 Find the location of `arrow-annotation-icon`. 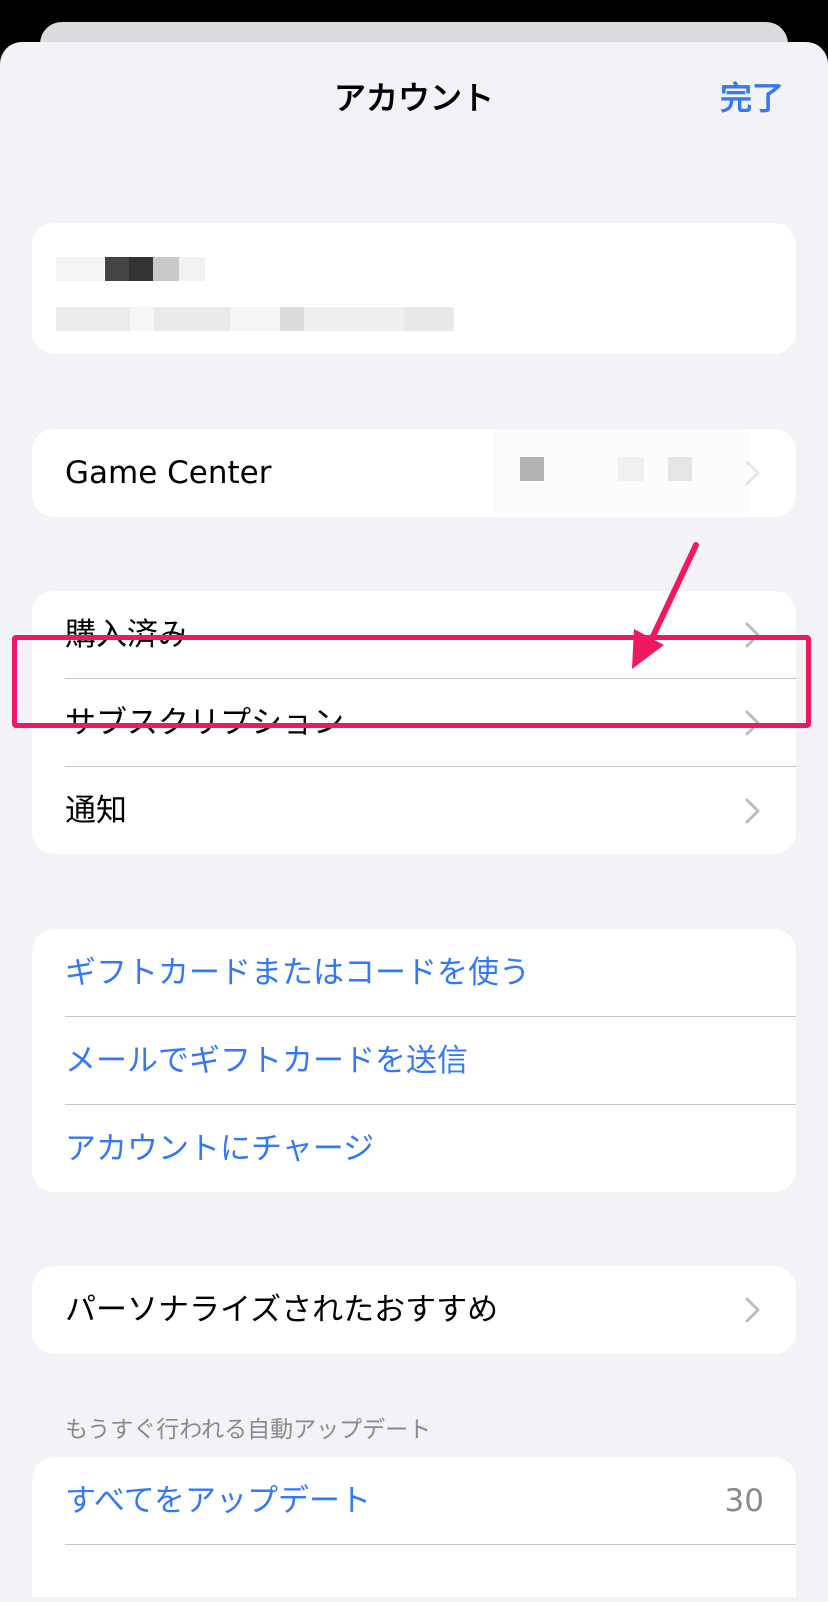

arrow-annotation-icon is located at coordinates (665, 605).